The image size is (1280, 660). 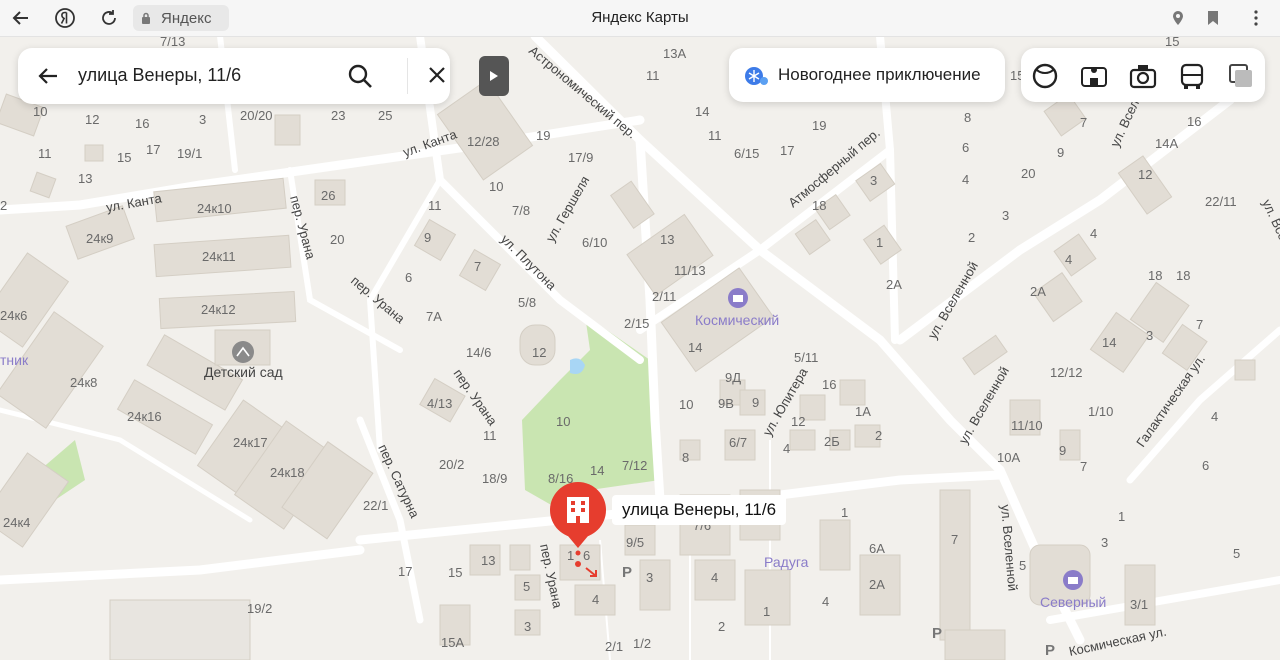 What do you see at coordinates (1139, 604) in the screenshot?
I see `house-number: 3/1` at bounding box center [1139, 604].